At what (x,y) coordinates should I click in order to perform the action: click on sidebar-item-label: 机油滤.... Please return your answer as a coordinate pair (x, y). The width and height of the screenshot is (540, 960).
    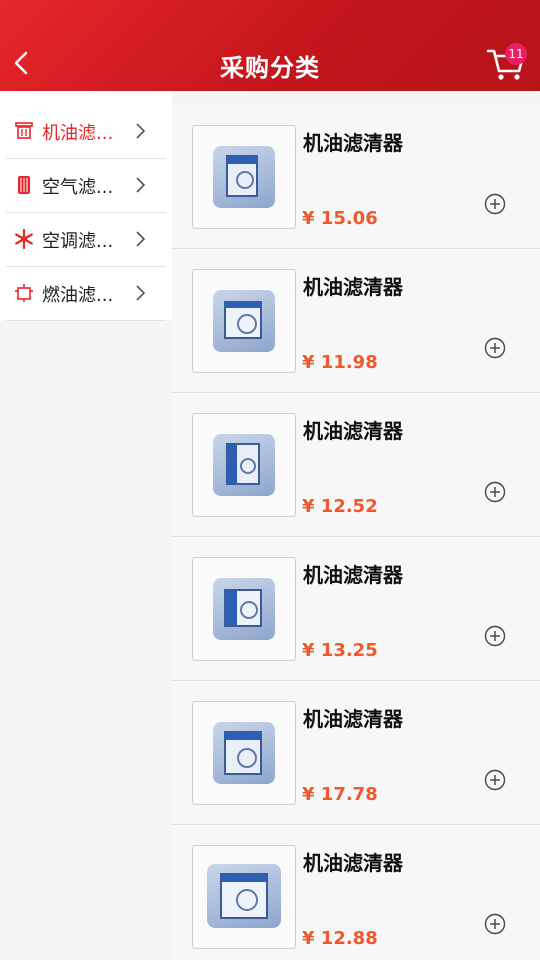
    Looking at the image, I should click on (78, 133).